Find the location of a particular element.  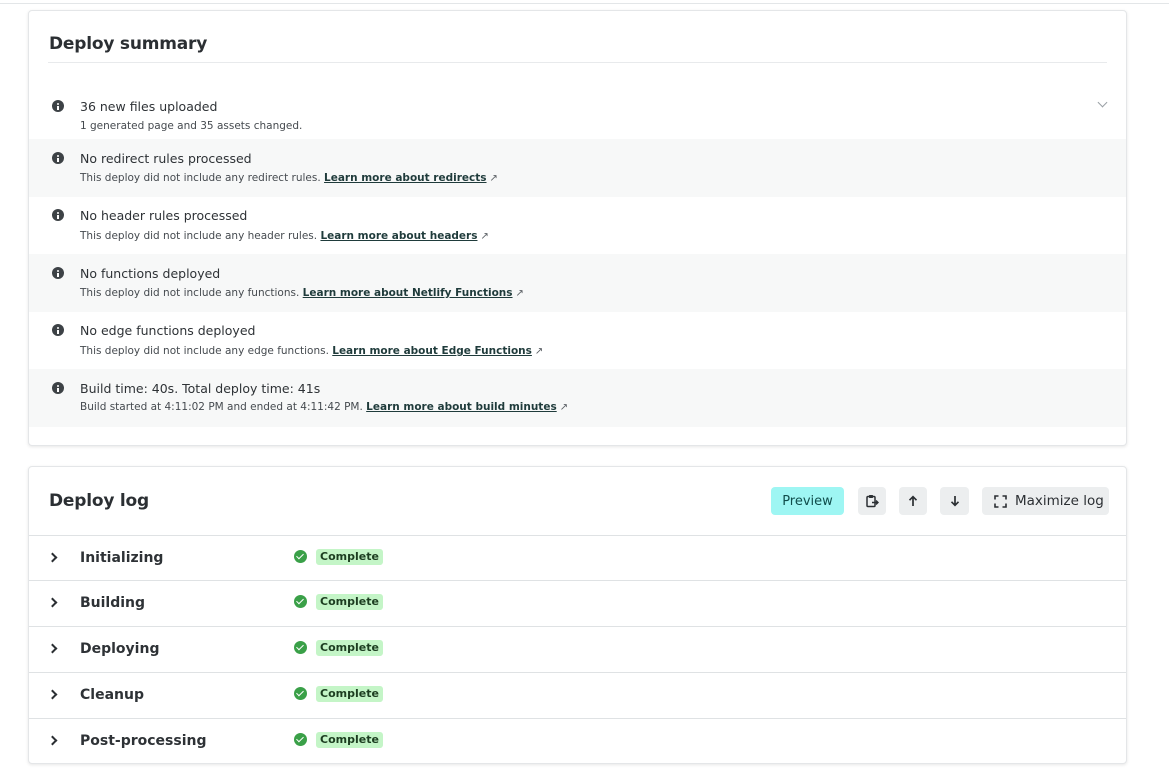

maximize-log-button: Maximize log is located at coordinates (1045, 501).